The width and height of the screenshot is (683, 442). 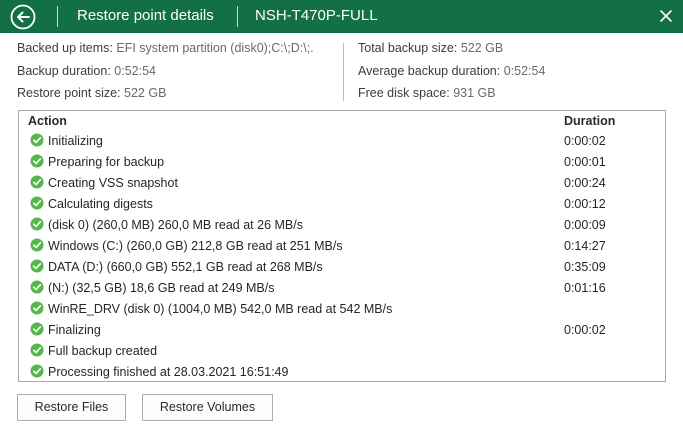 I want to click on log-row: Initializing 0:00:02, so click(x=342, y=141).